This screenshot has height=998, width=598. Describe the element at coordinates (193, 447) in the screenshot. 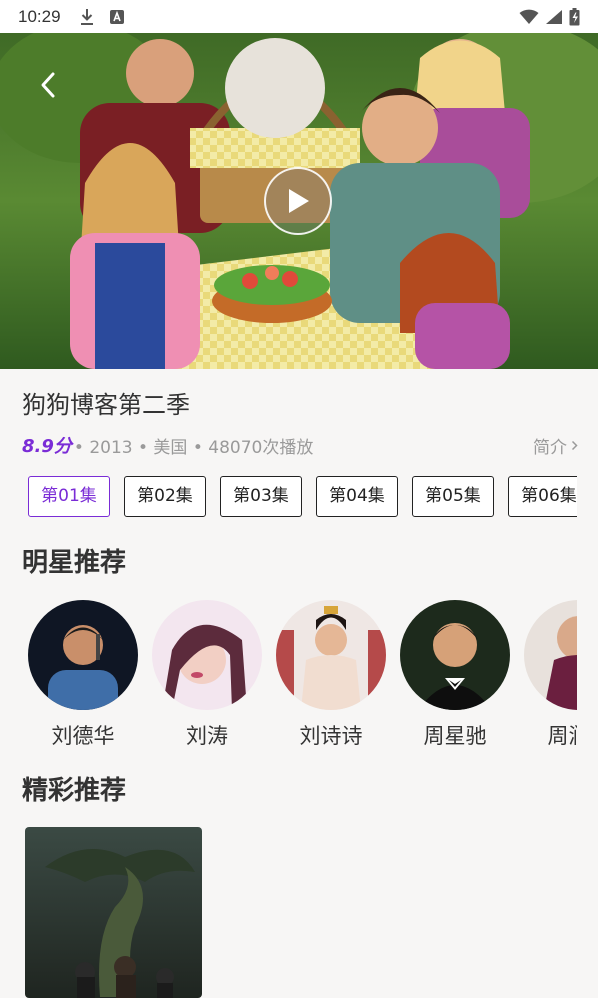

I see `meta-info: • 2013 • 美国 • 48070次播放` at that location.